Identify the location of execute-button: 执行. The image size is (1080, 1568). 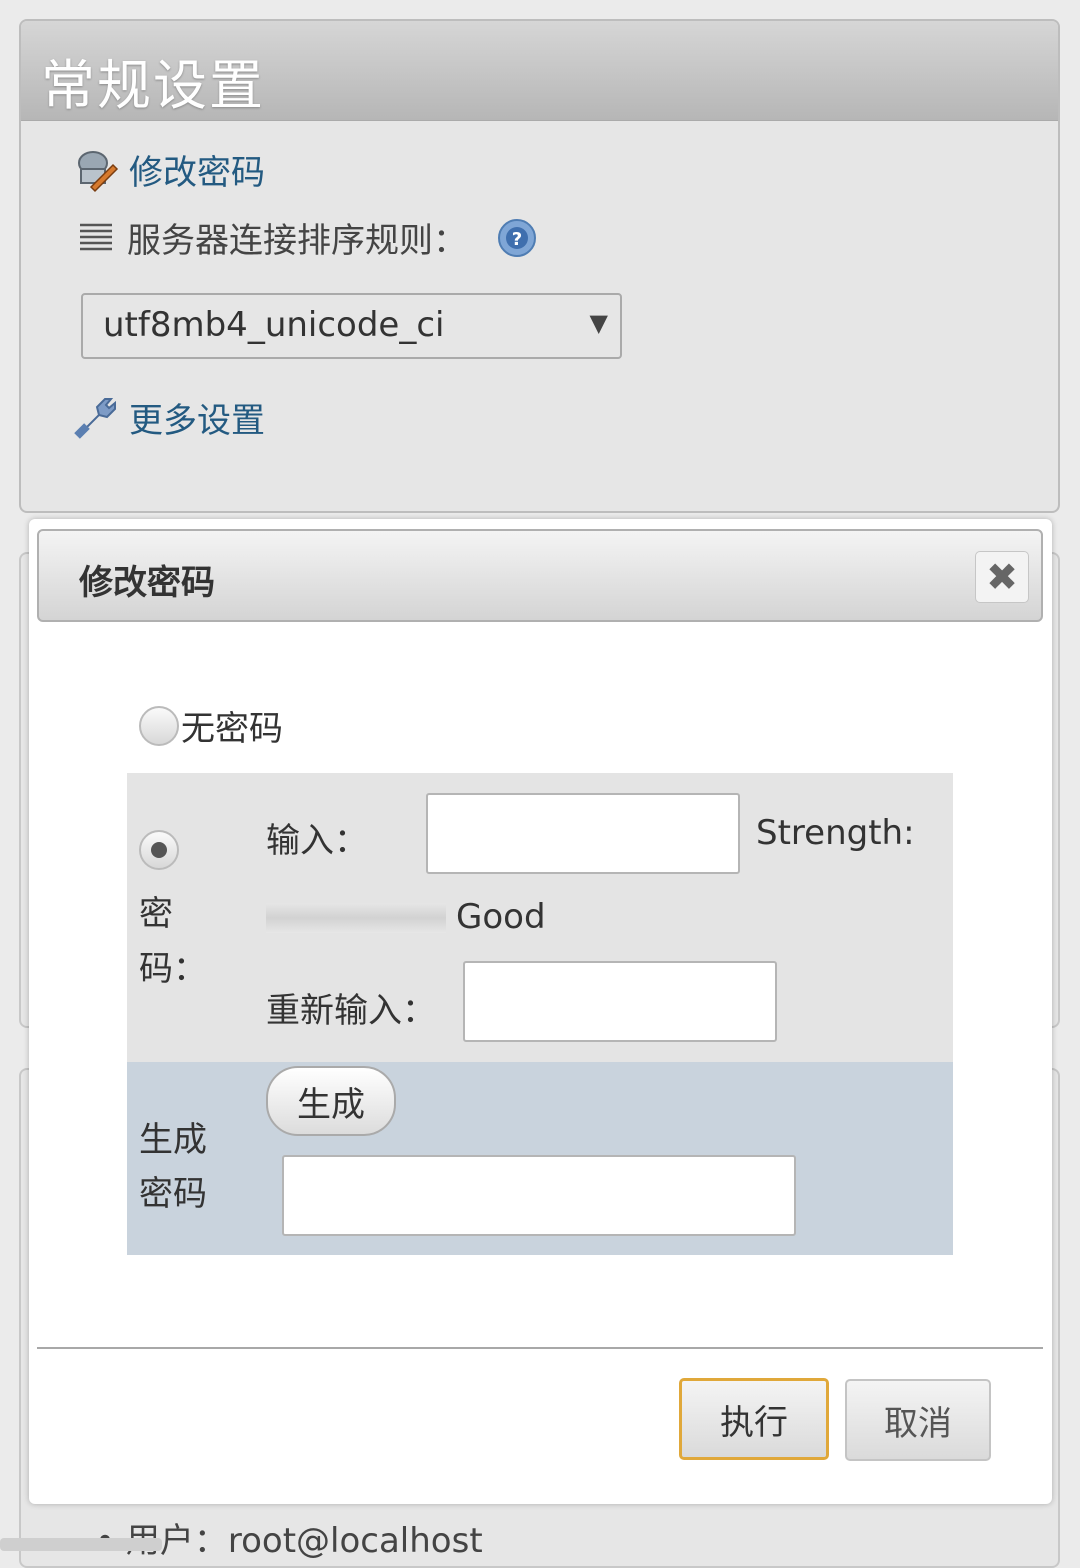
(754, 1419).